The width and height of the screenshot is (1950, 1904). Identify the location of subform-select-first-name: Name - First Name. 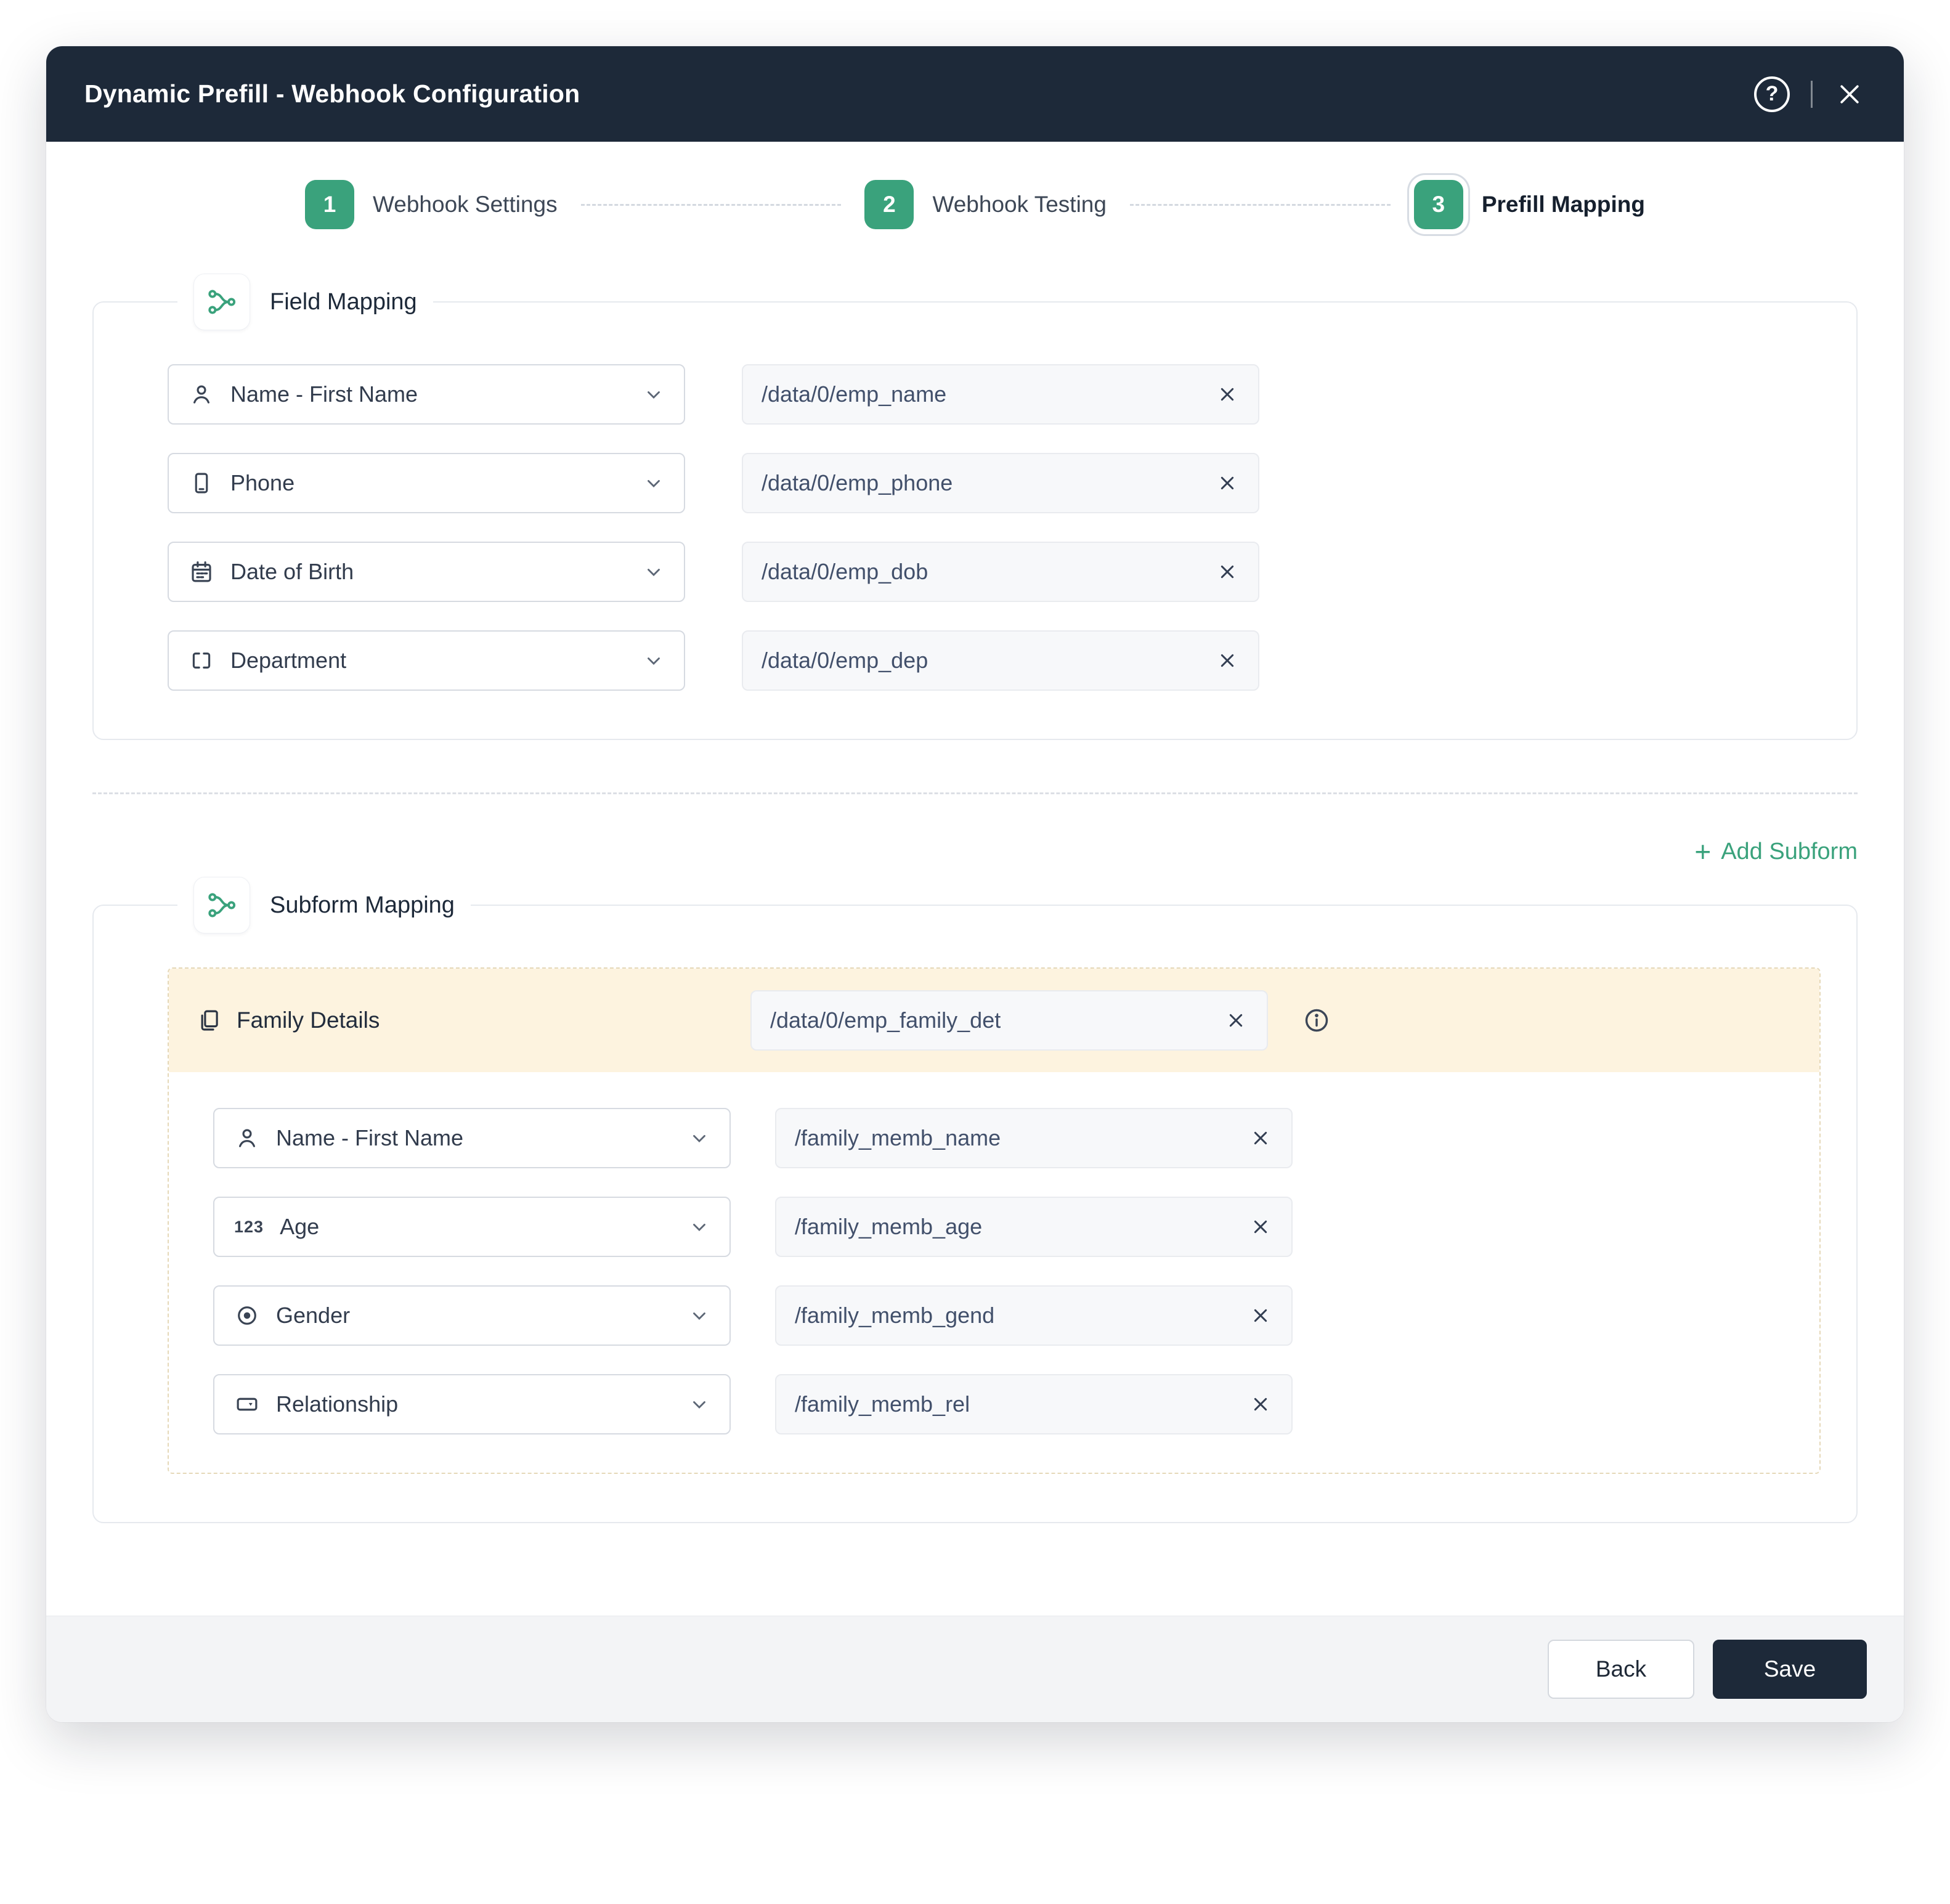
(472, 1138).